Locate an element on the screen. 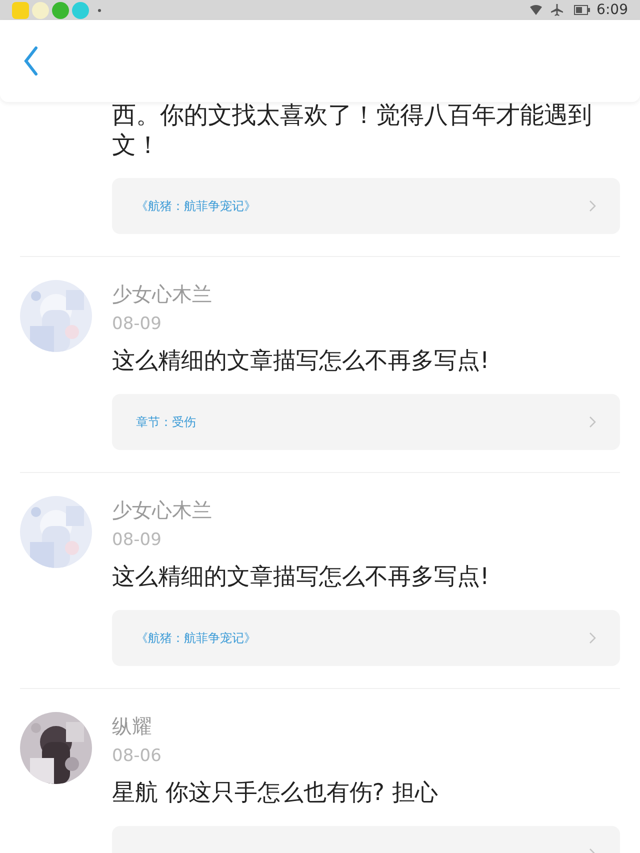 The height and width of the screenshot is (853, 640). clock-time: 6:09 is located at coordinates (612, 10).